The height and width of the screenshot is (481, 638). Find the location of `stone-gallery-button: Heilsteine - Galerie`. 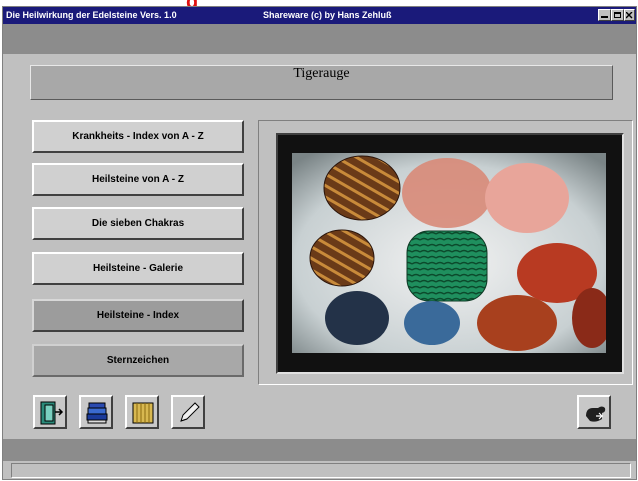

stone-gallery-button: Heilsteine - Galerie is located at coordinates (138, 268).